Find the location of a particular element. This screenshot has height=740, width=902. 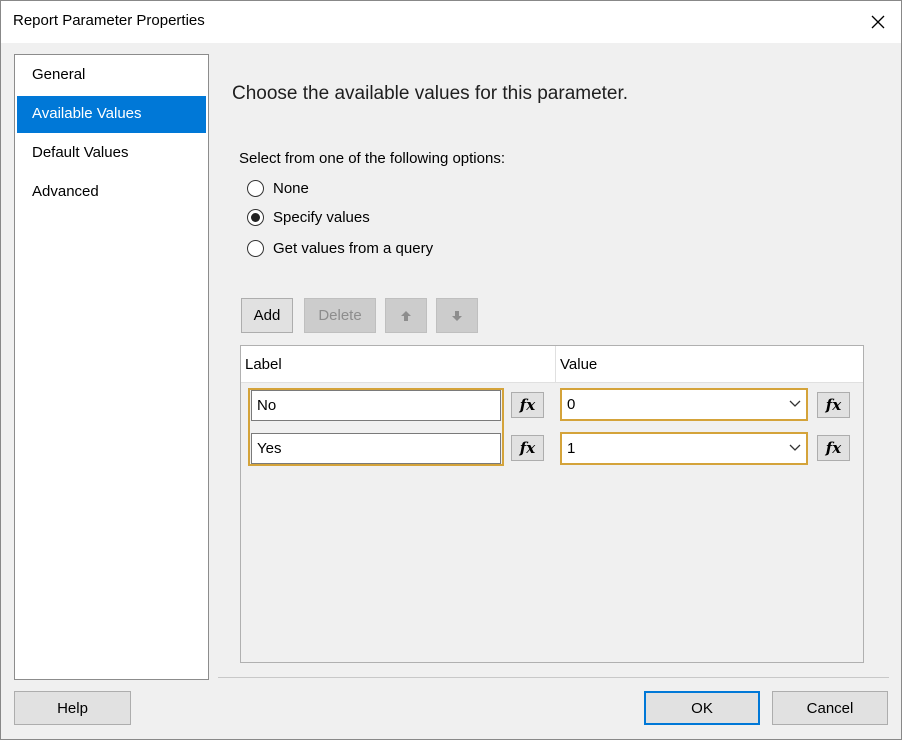

title-bar: Report Parameter Properties is located at coordinates (451, 22).